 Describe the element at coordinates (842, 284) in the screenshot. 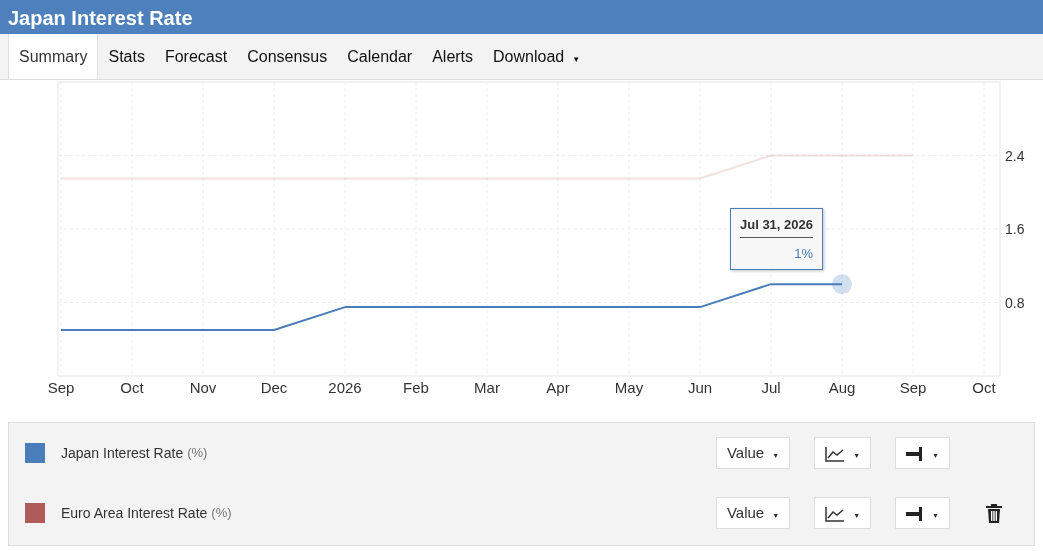

I see `hover-marker` at that location.